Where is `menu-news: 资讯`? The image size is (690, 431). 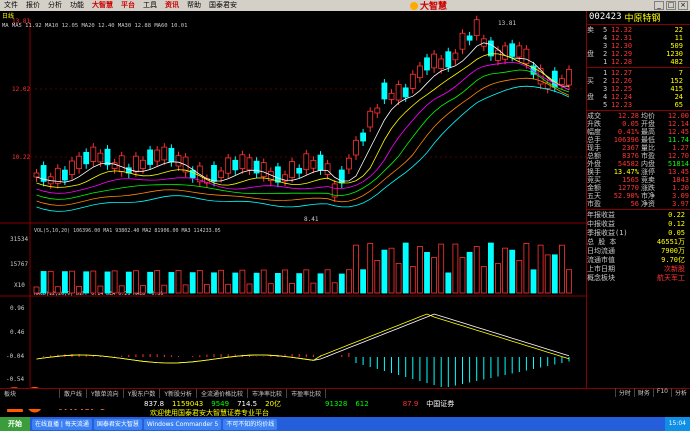 menu-news: 资讯 is located at coordinates (172, 5).